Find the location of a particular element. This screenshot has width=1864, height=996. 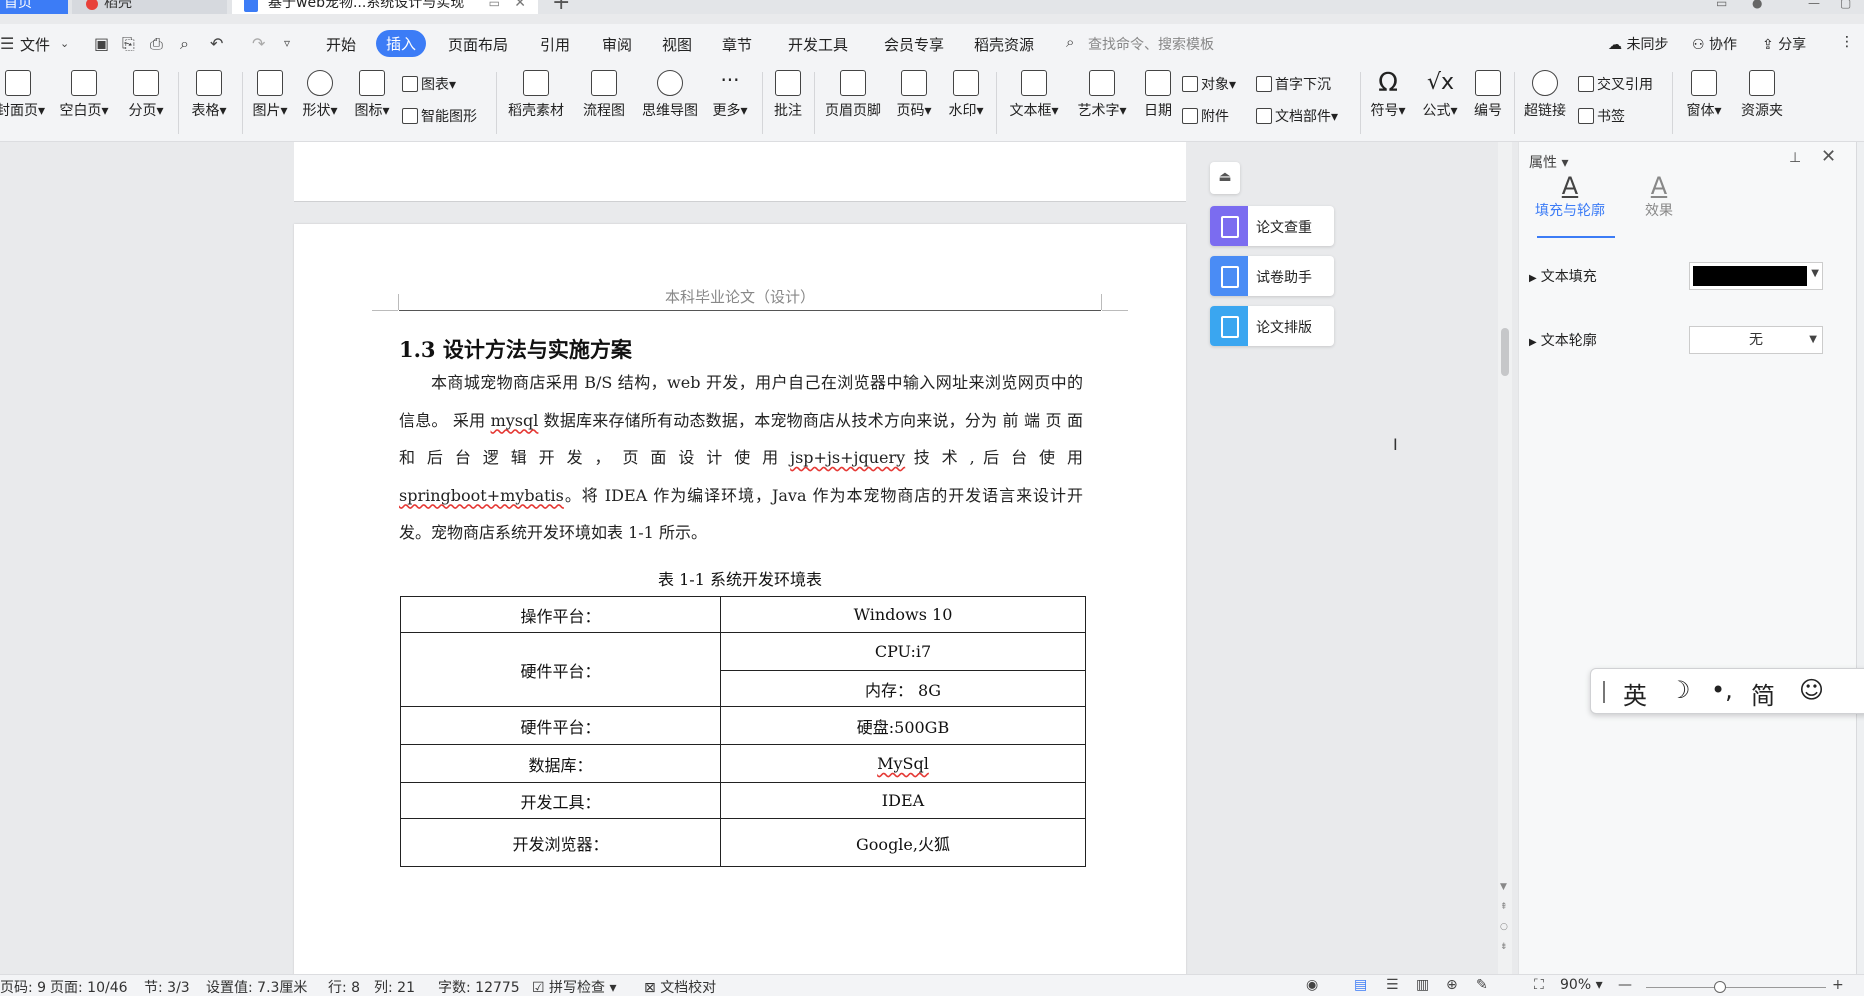

table-cell: MySql is located at coordinates (903, 763).